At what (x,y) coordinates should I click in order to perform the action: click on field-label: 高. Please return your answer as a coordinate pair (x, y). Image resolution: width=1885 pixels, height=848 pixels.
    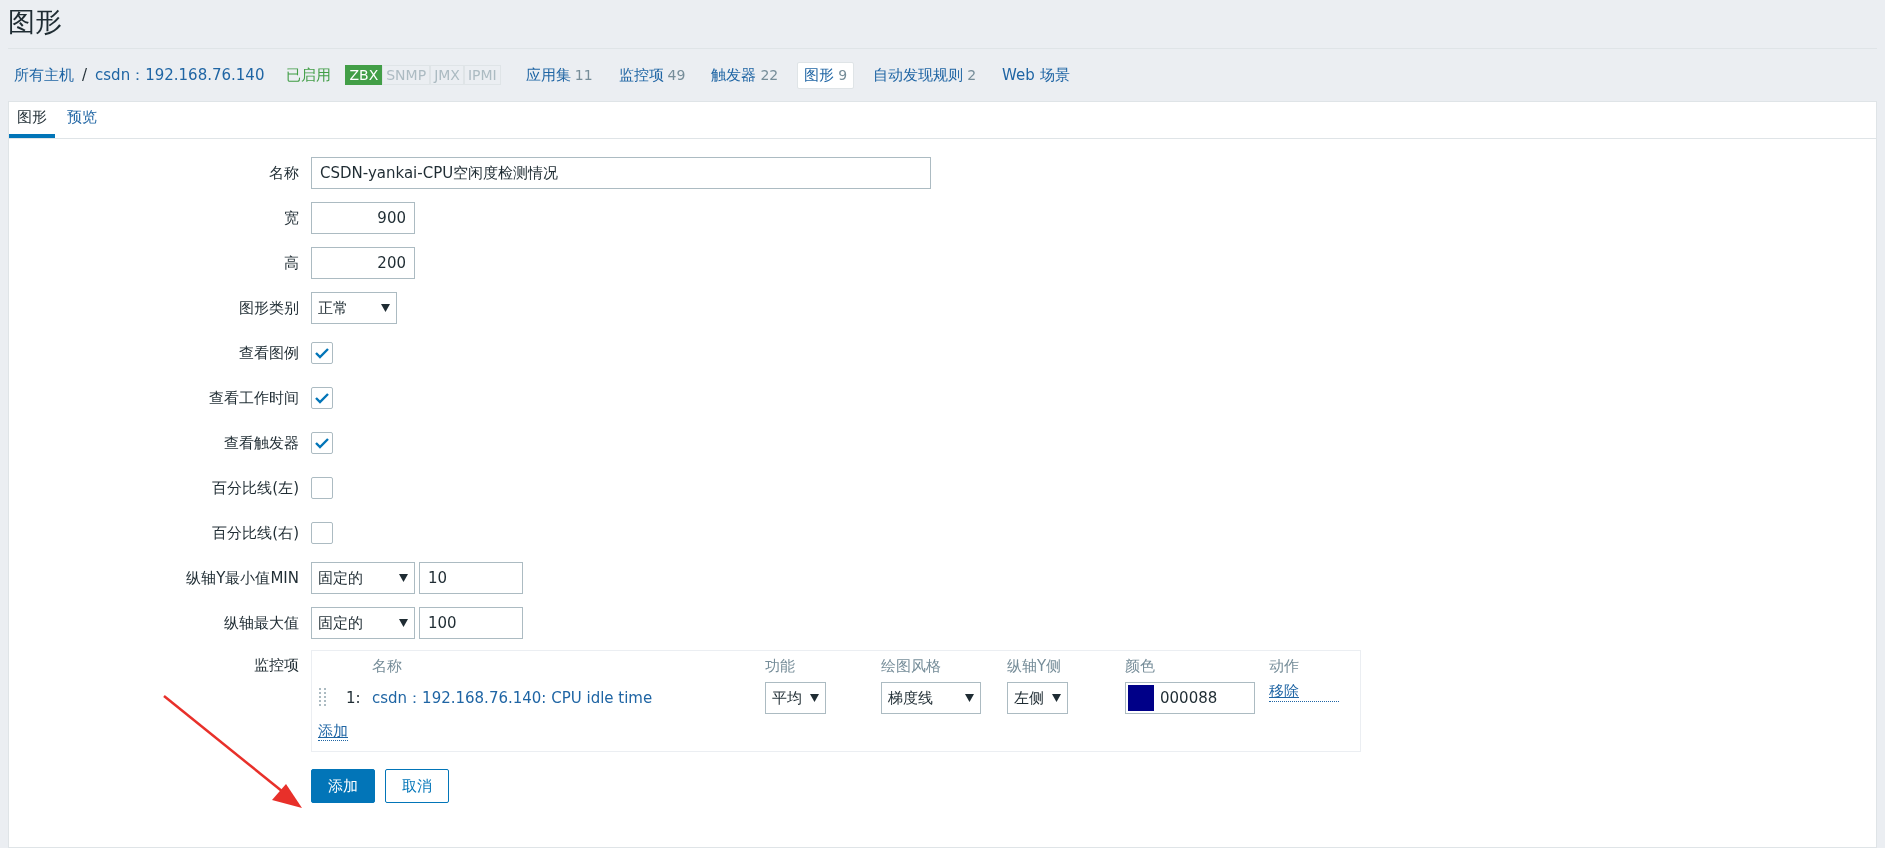
    Looking at the image, I should click on (291, 263).